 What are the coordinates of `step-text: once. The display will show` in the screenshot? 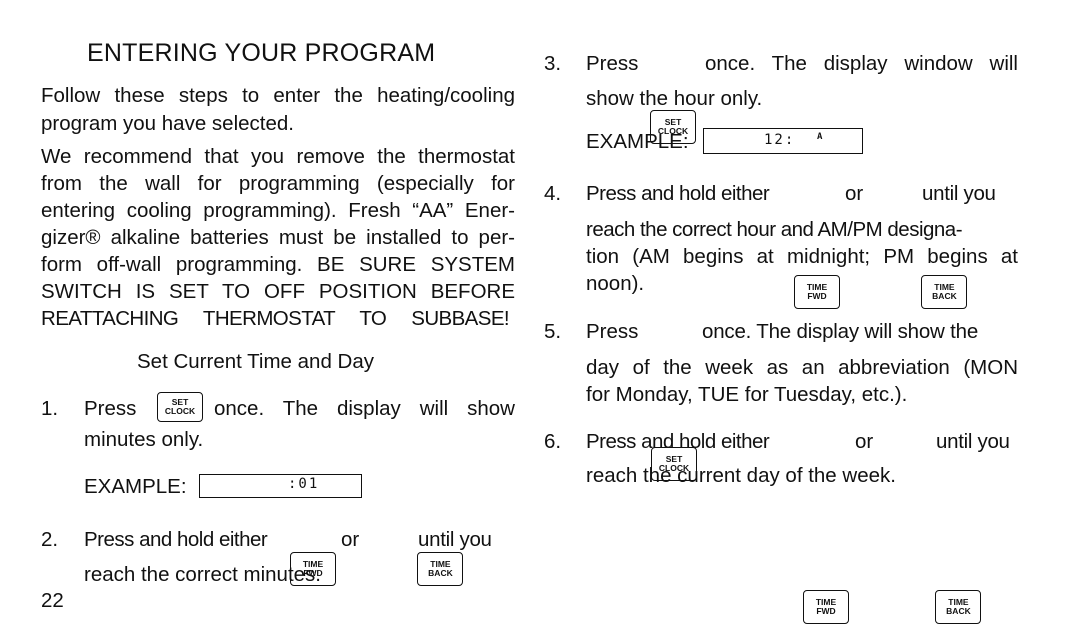 It's located at (364, 408).